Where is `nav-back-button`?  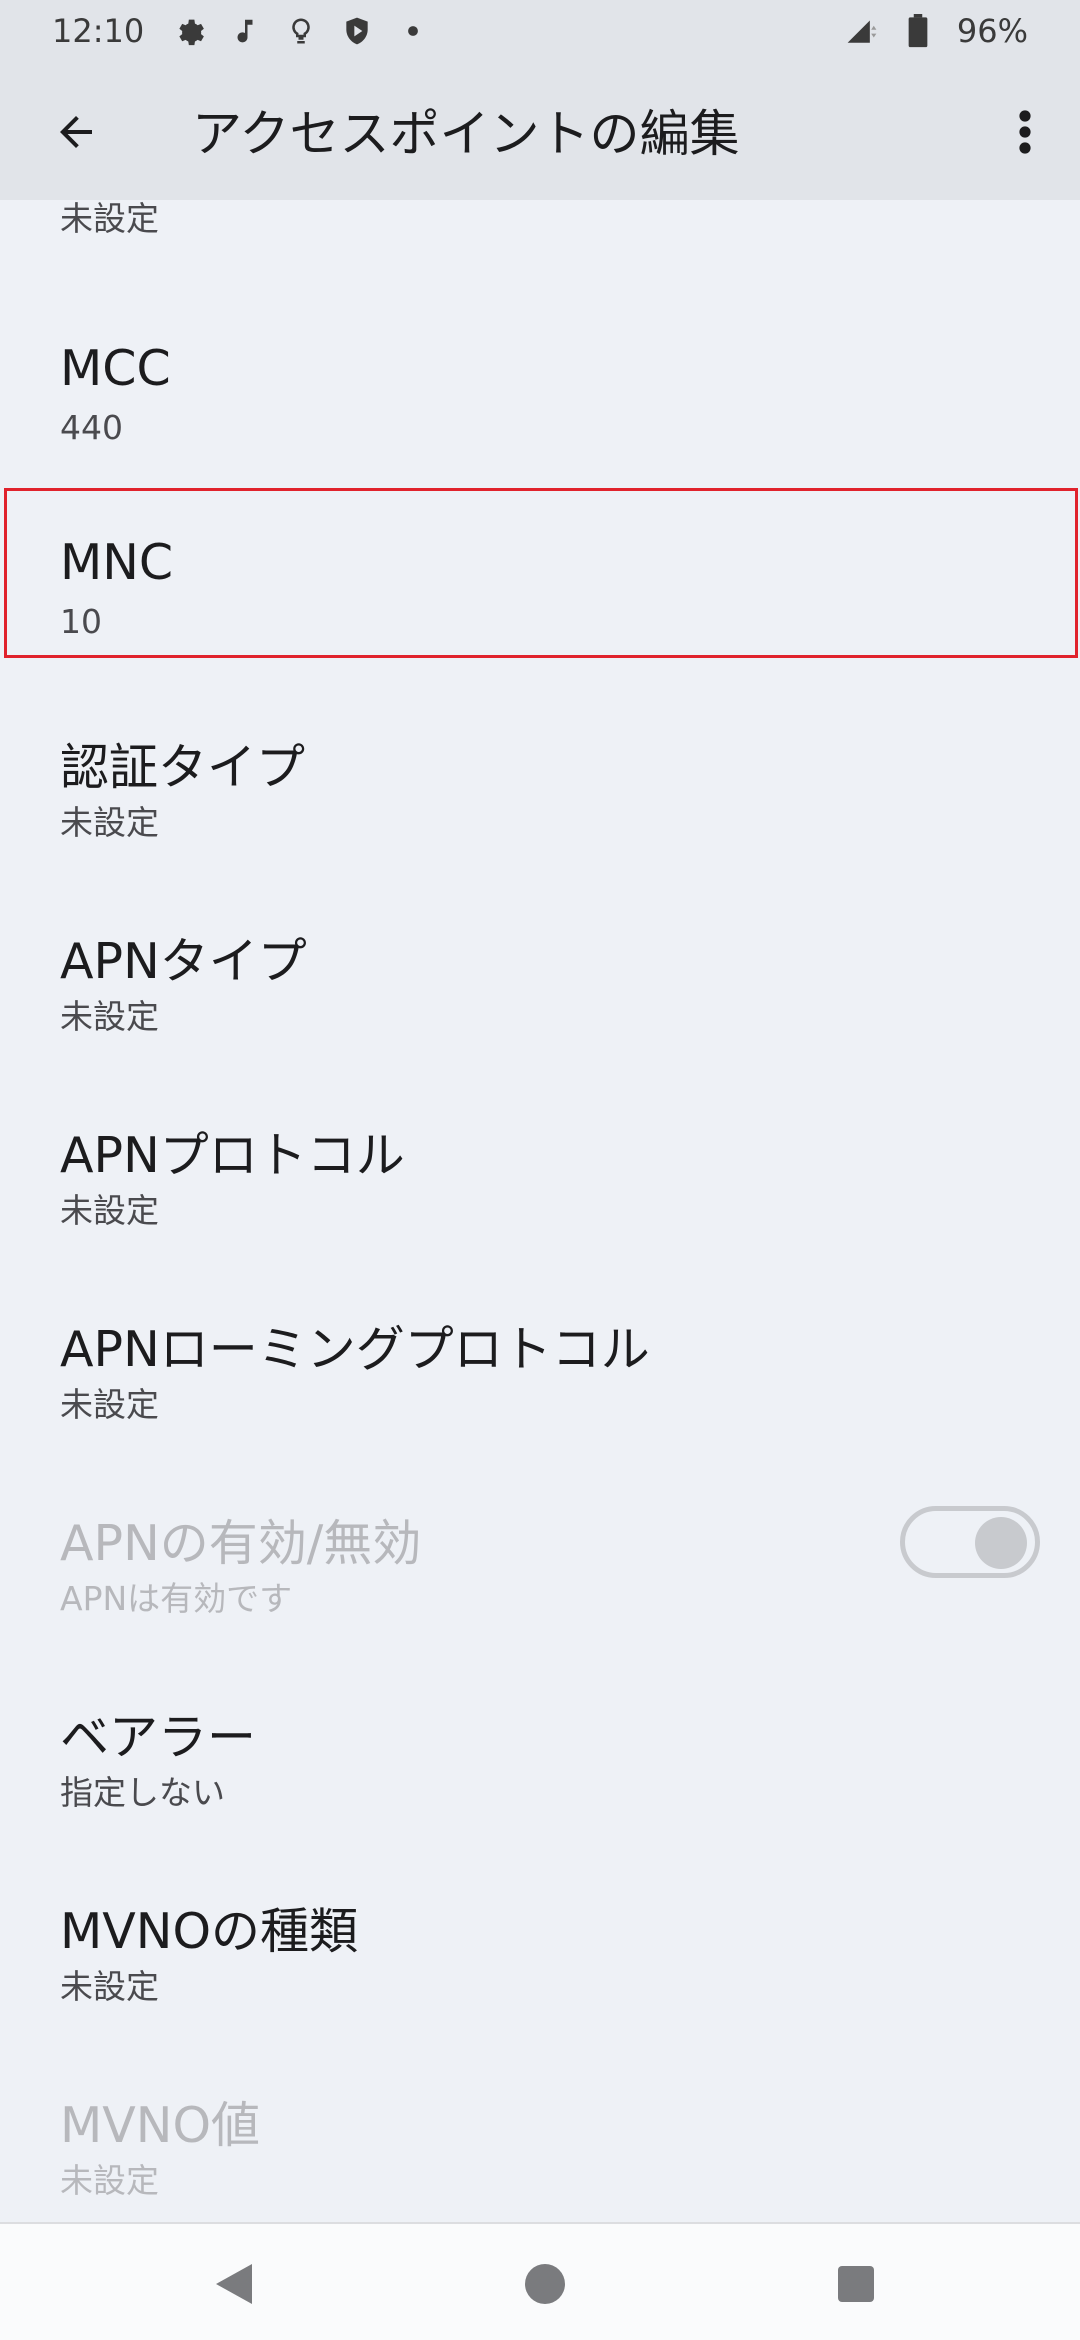
nav-back-button is located at coordinates (234, 2284).